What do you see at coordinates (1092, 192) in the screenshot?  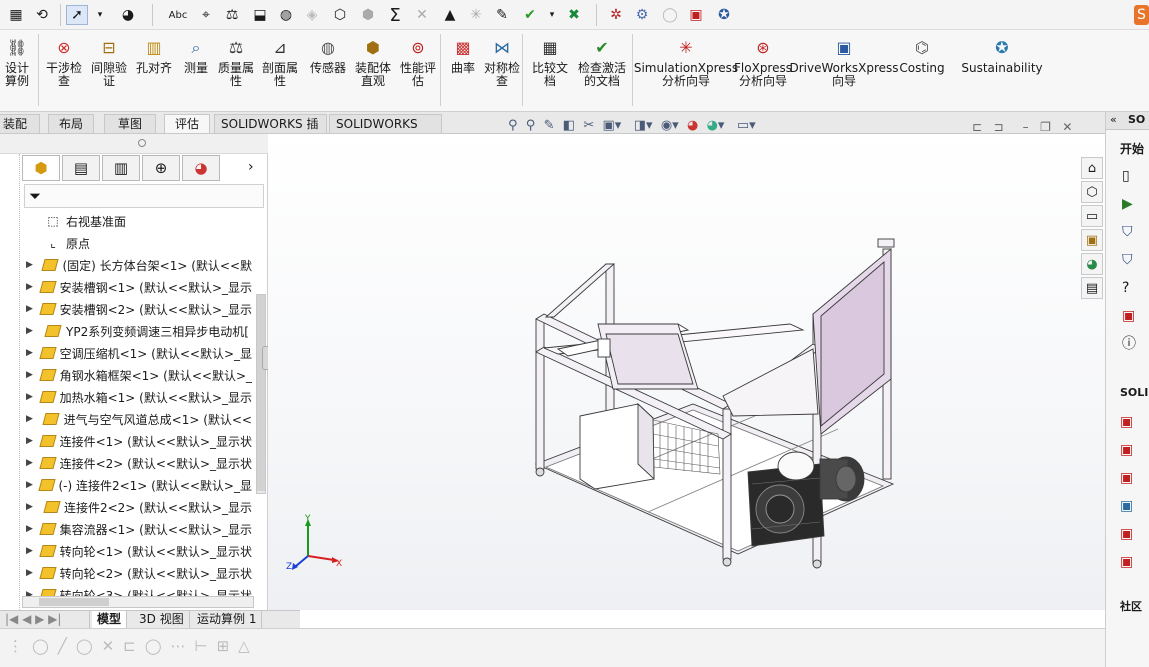 I see `design-library-icon: ⬡` at bounding box center [1092, 192].